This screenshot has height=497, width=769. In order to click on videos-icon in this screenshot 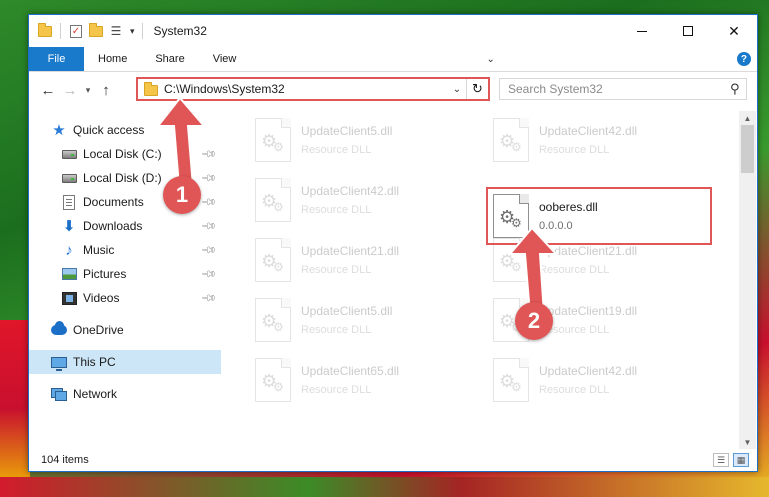, I will do `click(69, 298)`.